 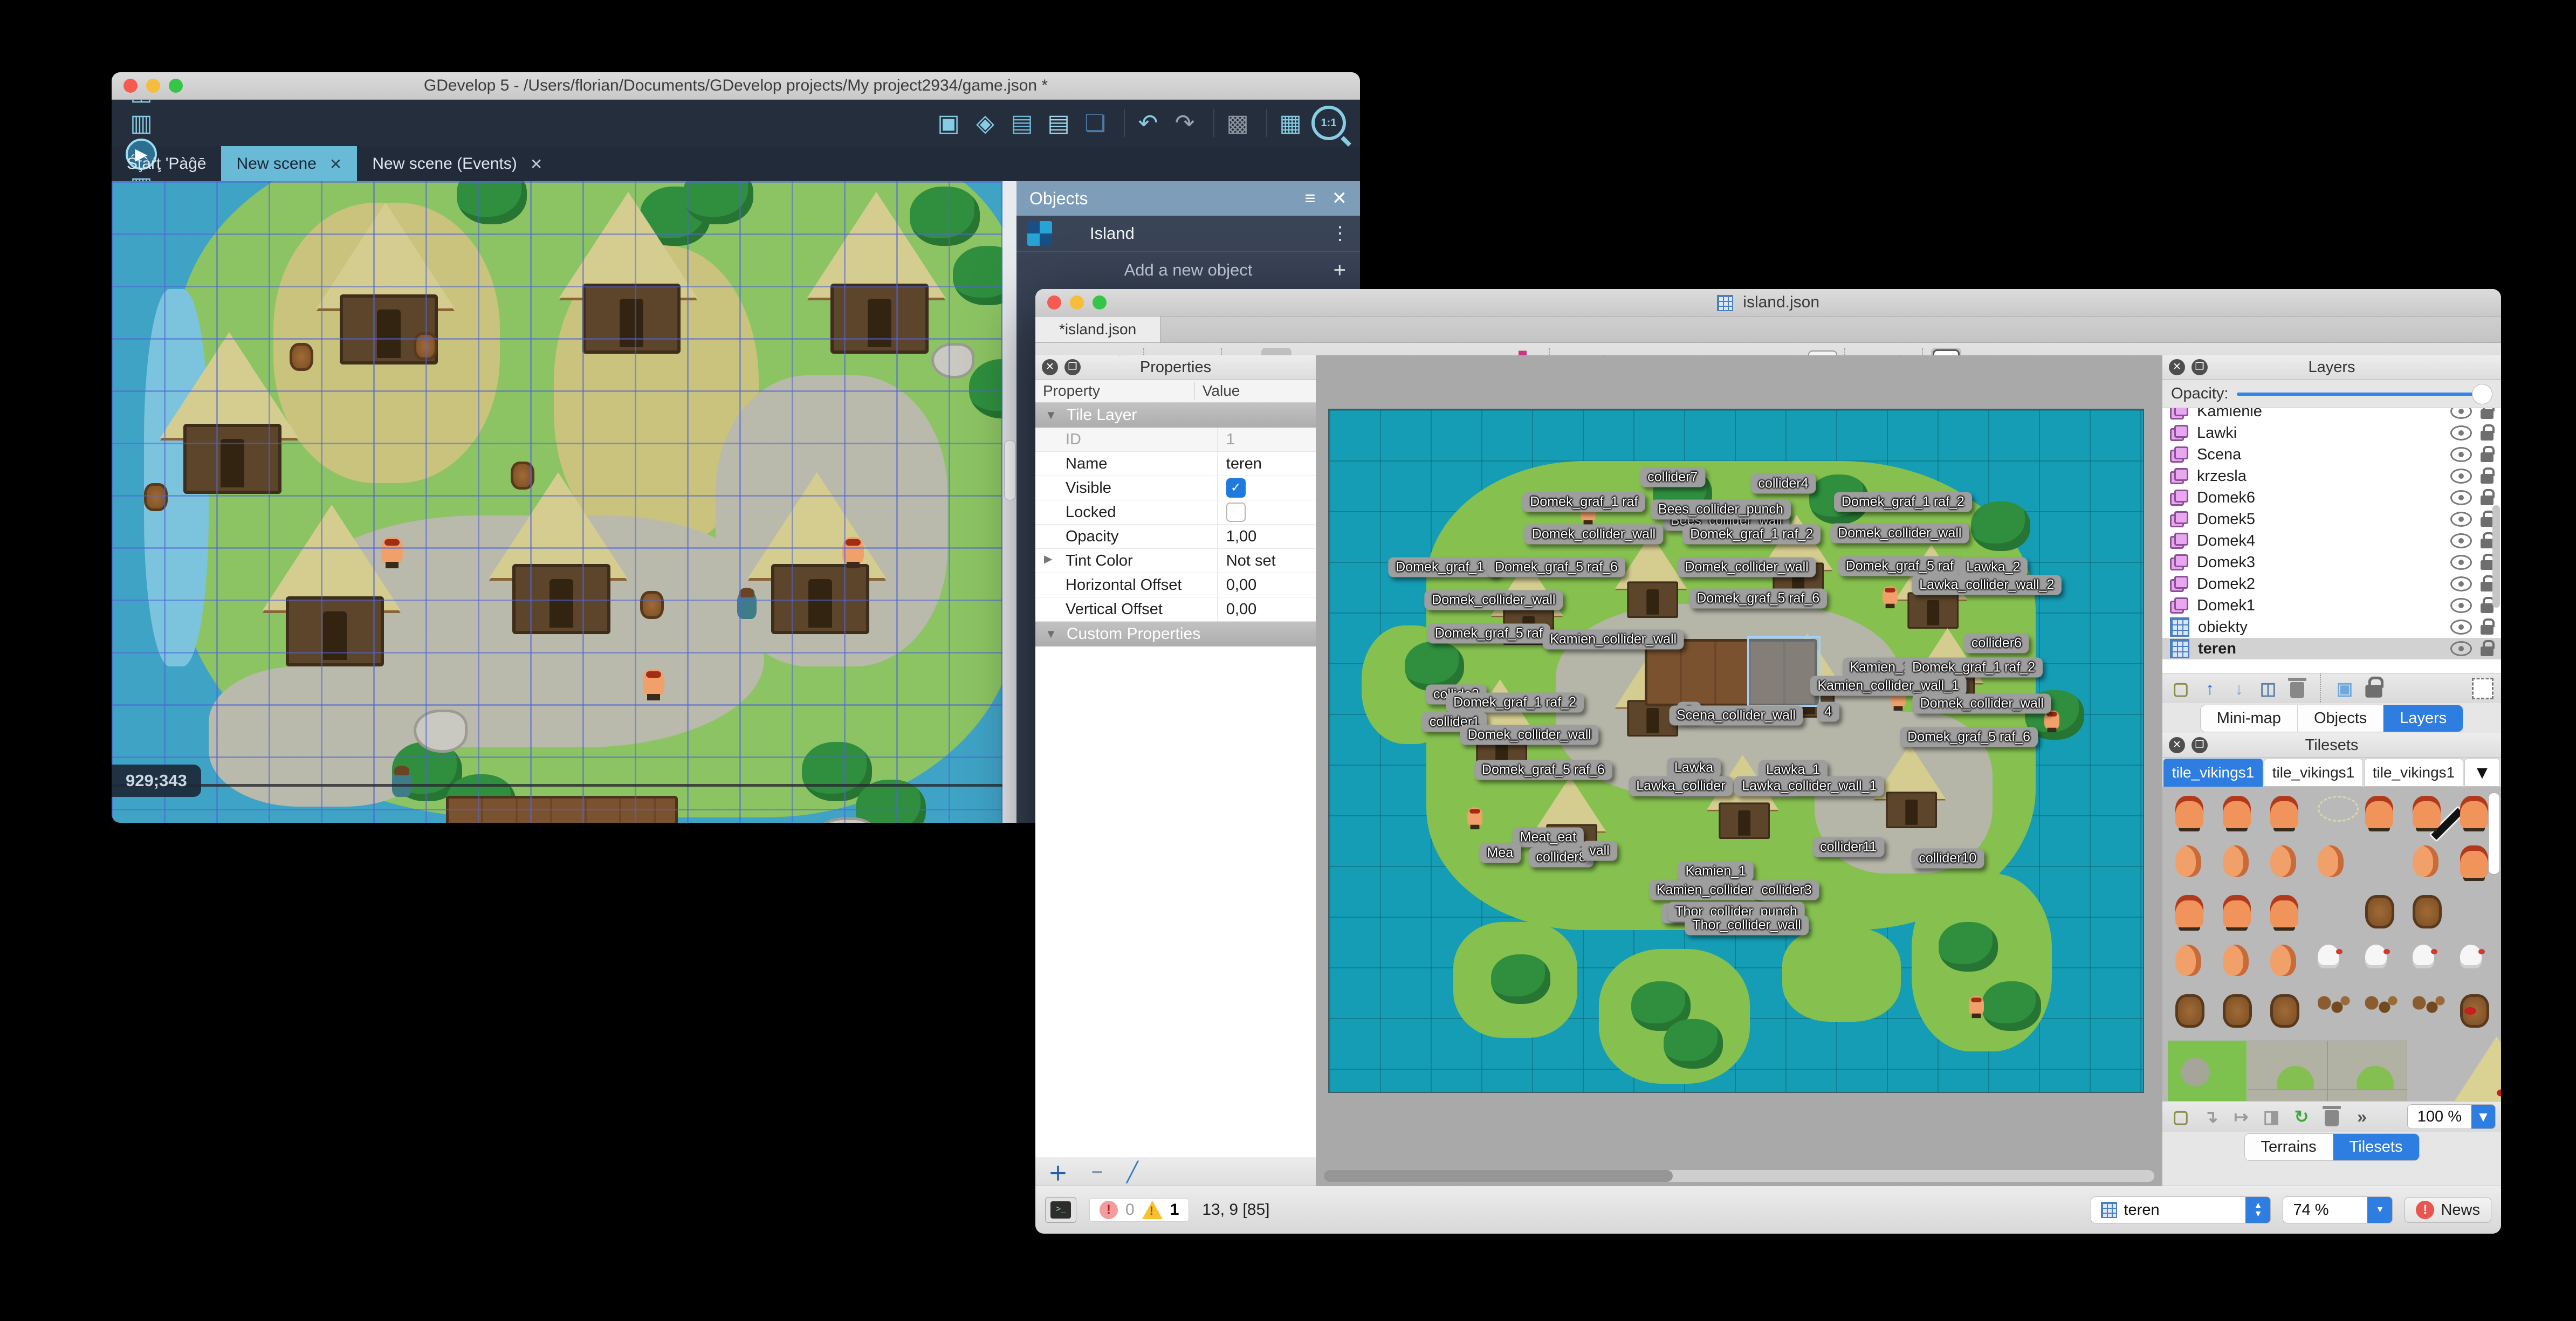 What do you see at coordinates (2331, 605) in the screenshot?
I see `layer-row-domek1: Domek1` at bounding box center [2331, 605].